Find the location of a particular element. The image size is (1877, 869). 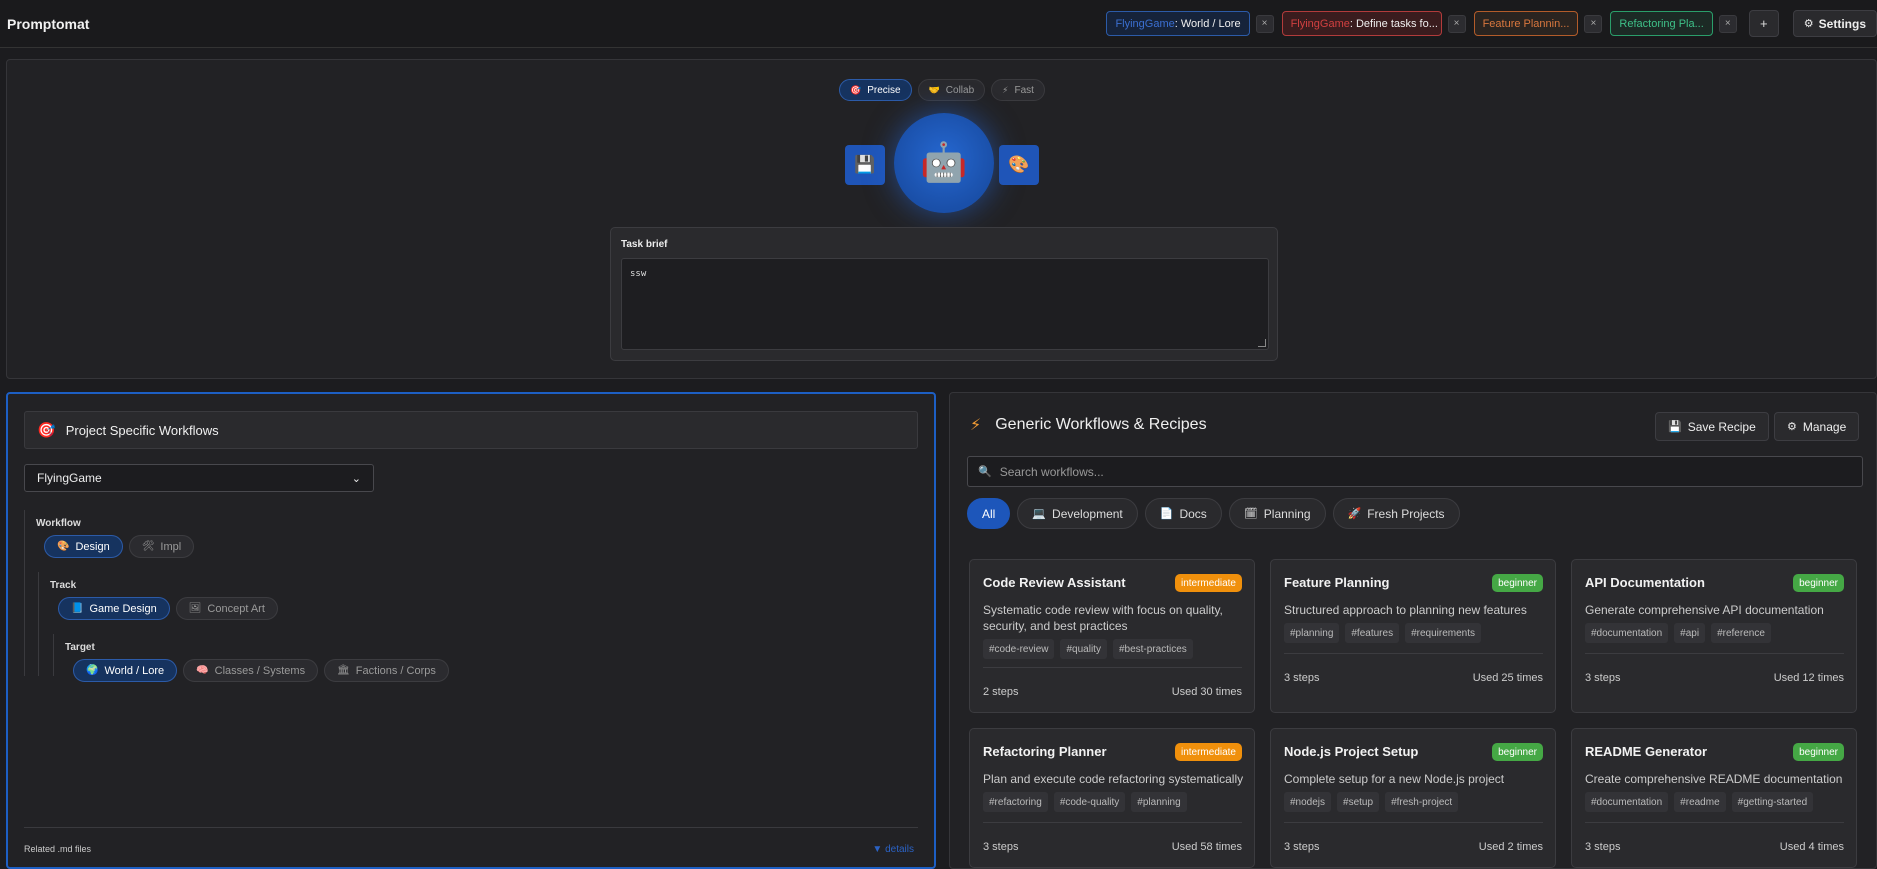

category-development: 💻 Development is located at coordinates (1077, 513).